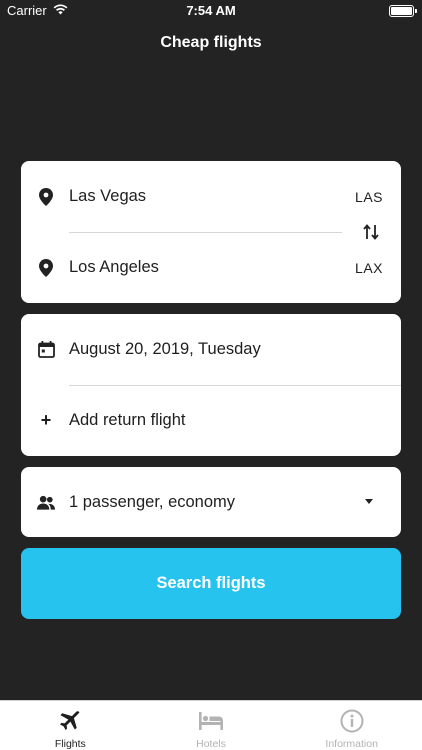 The image size is (422, 750). What do you see at coordinates (211, 267) in the screenshot?
I see `destination-row: Los Angeles LAX` at bounding box center [211, 267].